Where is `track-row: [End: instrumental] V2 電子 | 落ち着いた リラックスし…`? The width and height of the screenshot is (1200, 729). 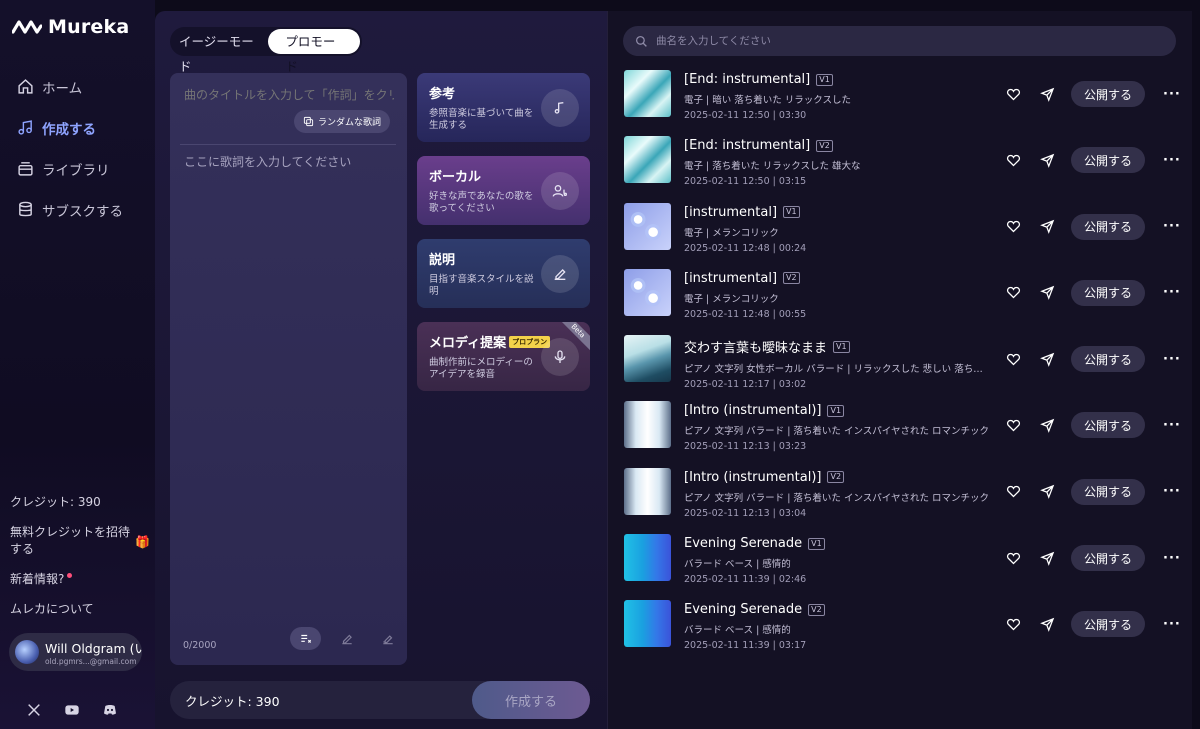 track-row: [End: instrumental] V2 電子 | 落ち着いた リラックスし… is located at coordinates (904, 169).